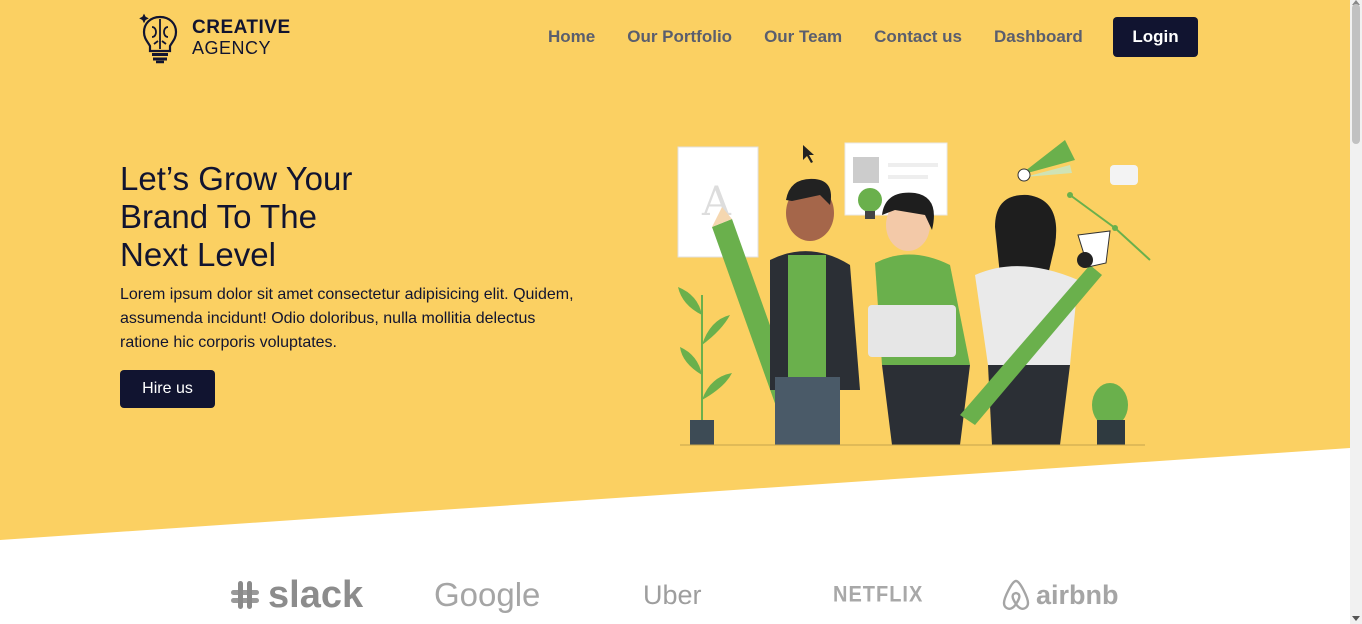  What do you see at coordinates (1038, 37) in the screenshot?
I see `nav-dashboard: Dashboard` at bounding box center [1038, 37].